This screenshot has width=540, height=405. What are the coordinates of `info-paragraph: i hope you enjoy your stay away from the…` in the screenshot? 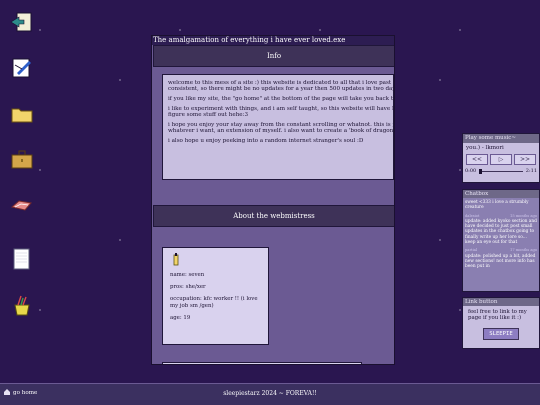 It's located at (281, 127).